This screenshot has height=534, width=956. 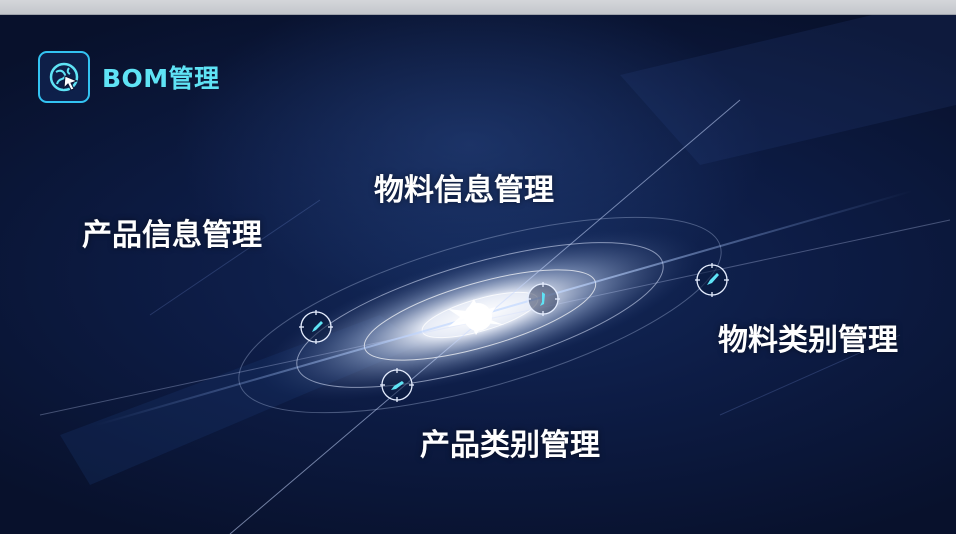 What do you see at coordinates (172, 232) in the screenshot?
I see `menu-item-product-info: 产品信息管理` at bounding box center [172, 232].